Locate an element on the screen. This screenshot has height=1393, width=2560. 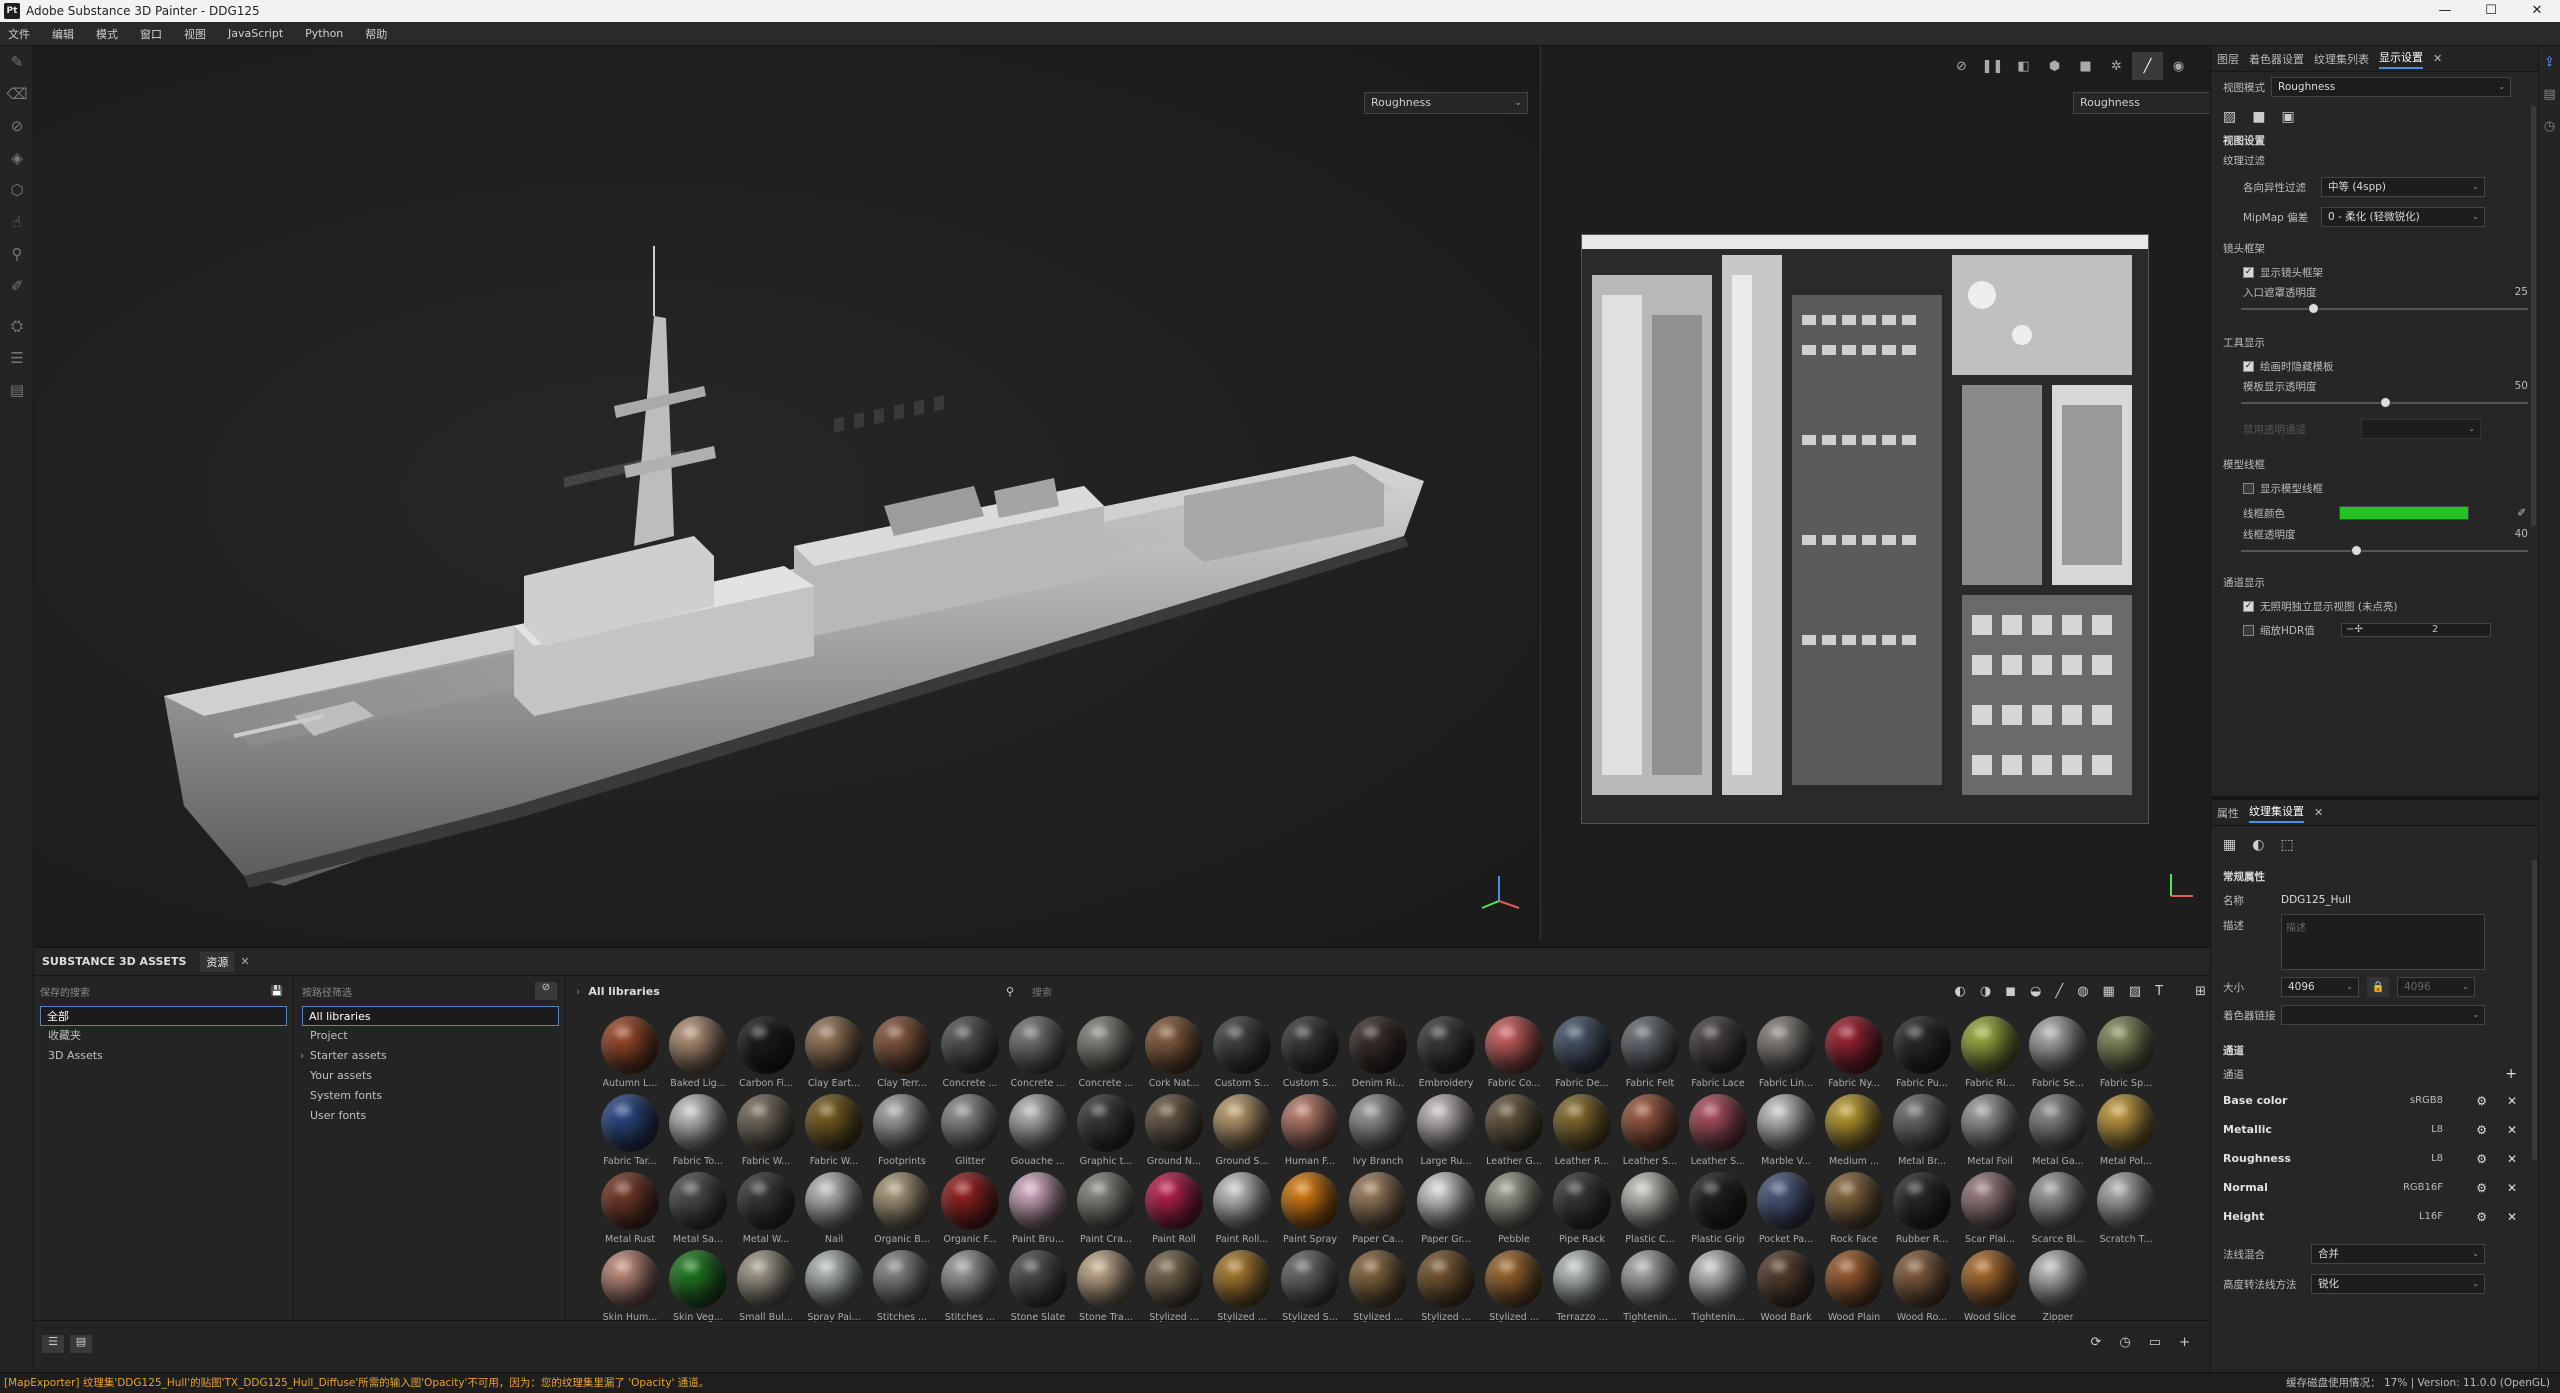
channel-row: Base color sRGB8 ⚙ ✕ is located at coordinates (2375, 1100).